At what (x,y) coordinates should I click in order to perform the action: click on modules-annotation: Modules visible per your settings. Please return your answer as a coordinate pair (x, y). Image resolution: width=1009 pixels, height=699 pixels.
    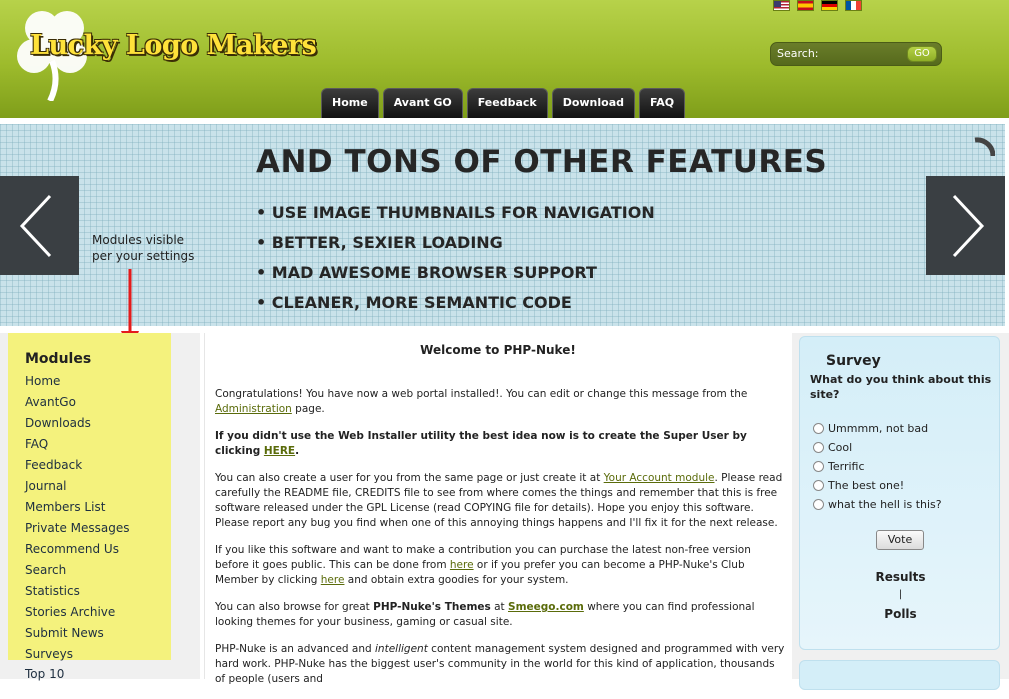
    Looking at the image, I should click on (143, 248).